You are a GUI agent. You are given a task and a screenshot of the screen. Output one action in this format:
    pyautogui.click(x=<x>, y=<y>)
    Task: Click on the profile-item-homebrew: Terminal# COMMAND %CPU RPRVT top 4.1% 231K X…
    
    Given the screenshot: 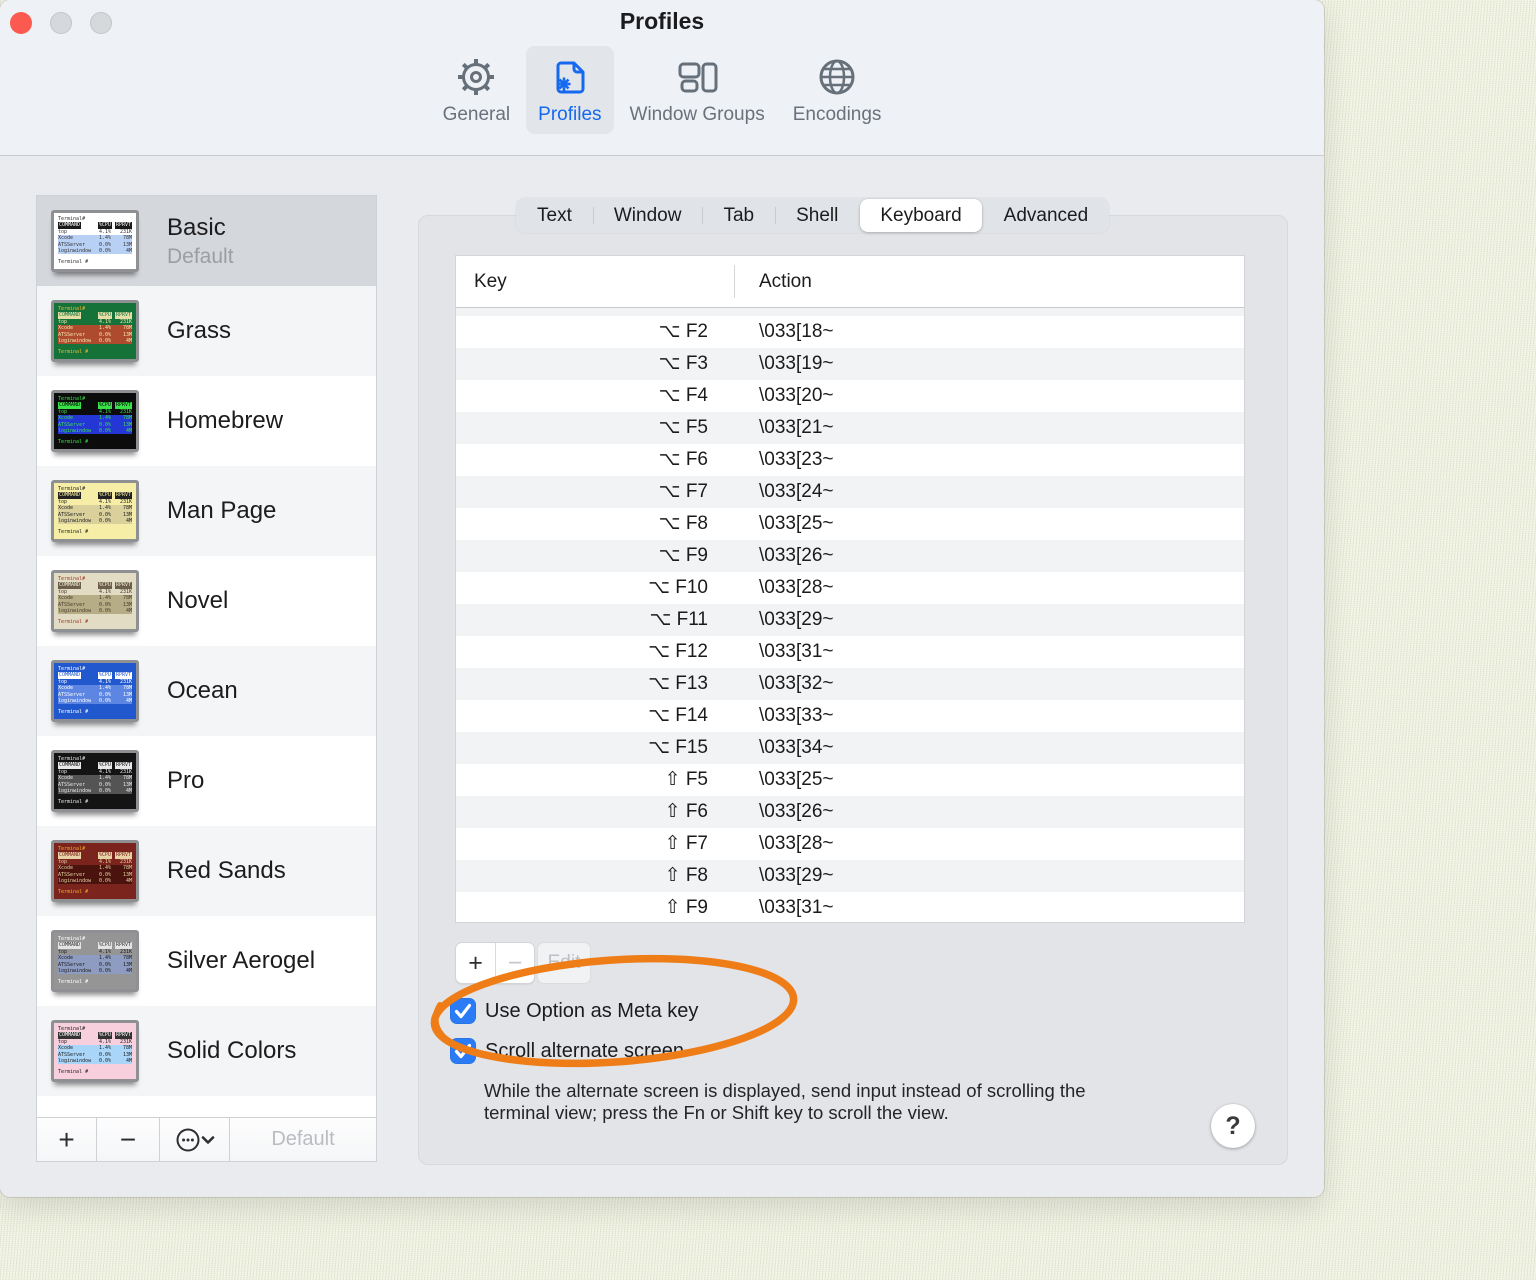 What is the action you would take?
    pyautogui.click(x=206, y=421)
    